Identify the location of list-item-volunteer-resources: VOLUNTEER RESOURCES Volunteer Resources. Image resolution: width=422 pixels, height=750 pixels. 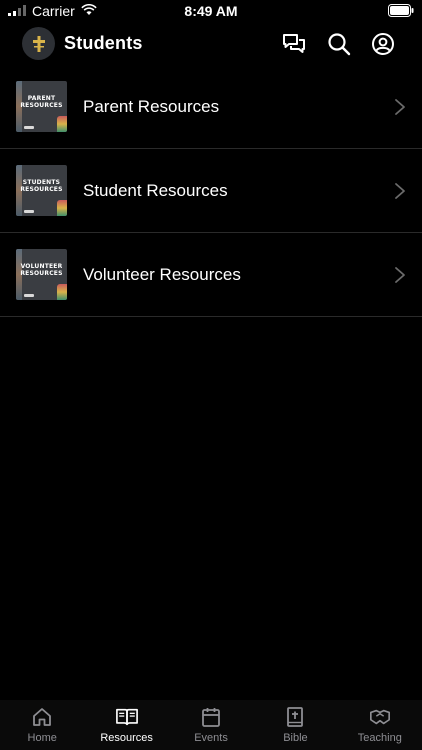
(211, 275).